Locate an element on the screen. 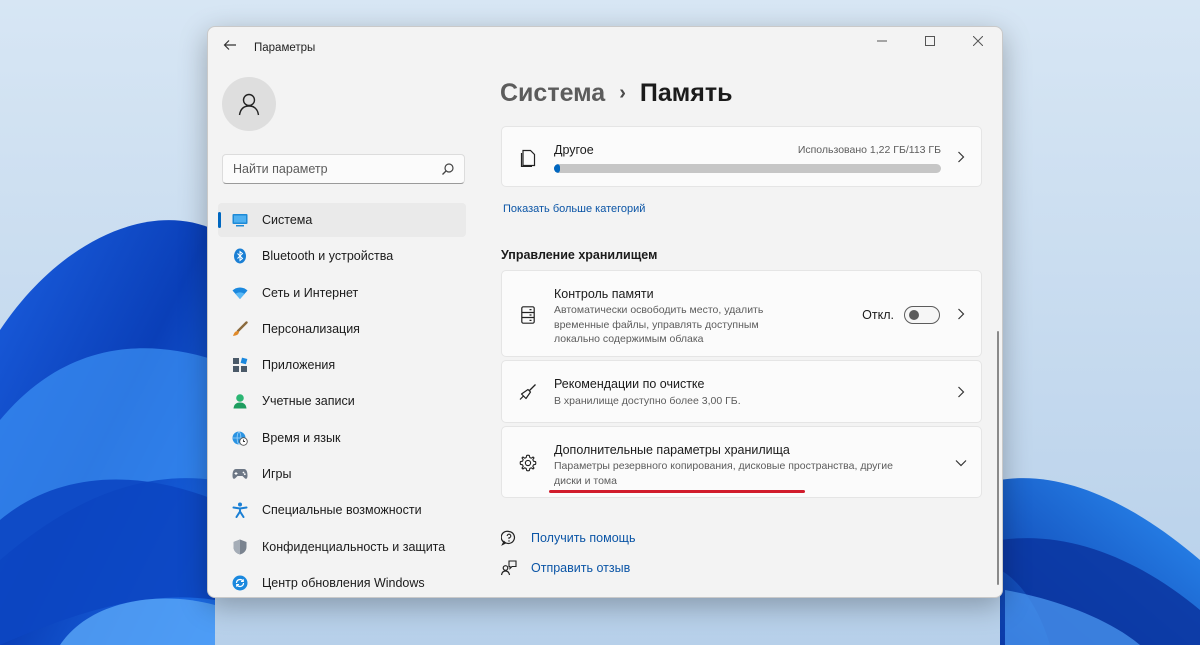 This screenshot has width=1200, height=645. toggle-knob is located at coordinates (914, 315).